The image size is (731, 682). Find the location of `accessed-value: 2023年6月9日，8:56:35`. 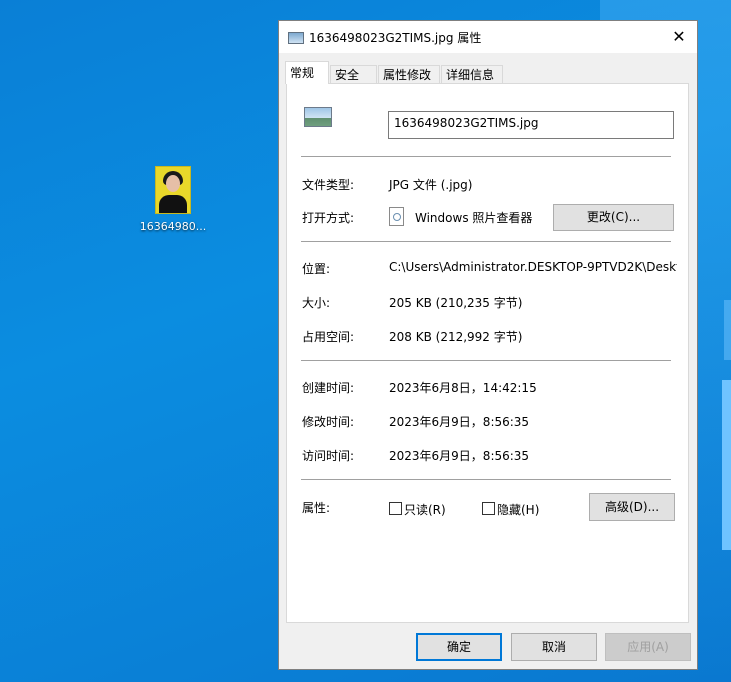

accessed-value: 2023年6月9日，8:56:35 is located at coordinates (459, 456).